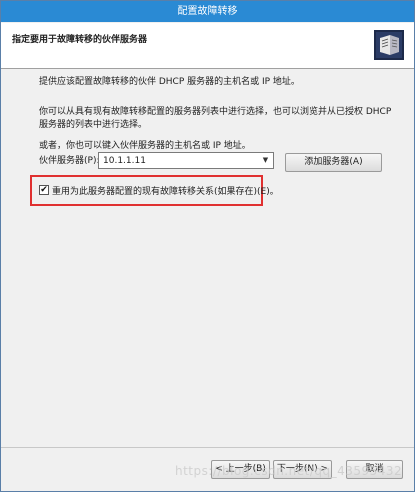  What do you see at coordinates (333, 162) in the screenshot?
I see `add-server-button: 添加服务器(A)` at bounding box center [333, 162].